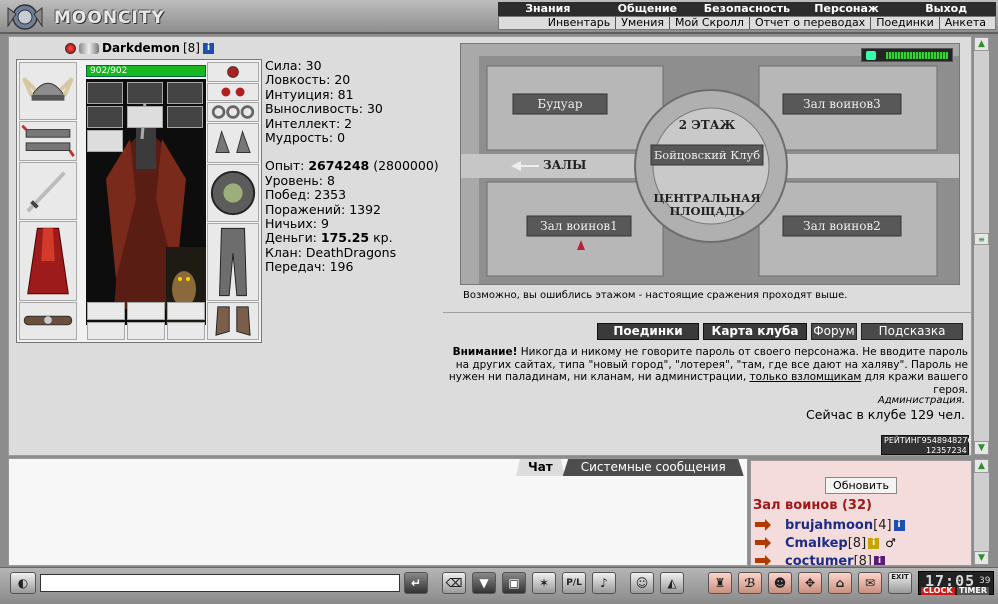  I want to click on room-central-square: ЦЕНТРАЛЬНАЯ ПЛОЩАДЬ, so click(707, 205).